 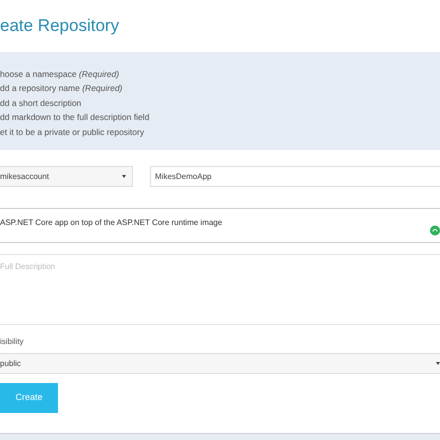 I want to click on instruction-step: dd a repository name (Required), so click(x=220, y=88).